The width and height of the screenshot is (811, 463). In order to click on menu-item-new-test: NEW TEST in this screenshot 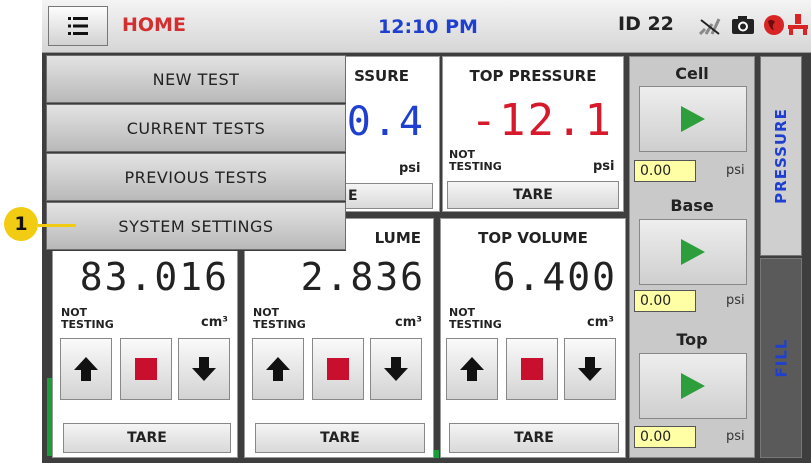, I will do `click(196, 79)`.